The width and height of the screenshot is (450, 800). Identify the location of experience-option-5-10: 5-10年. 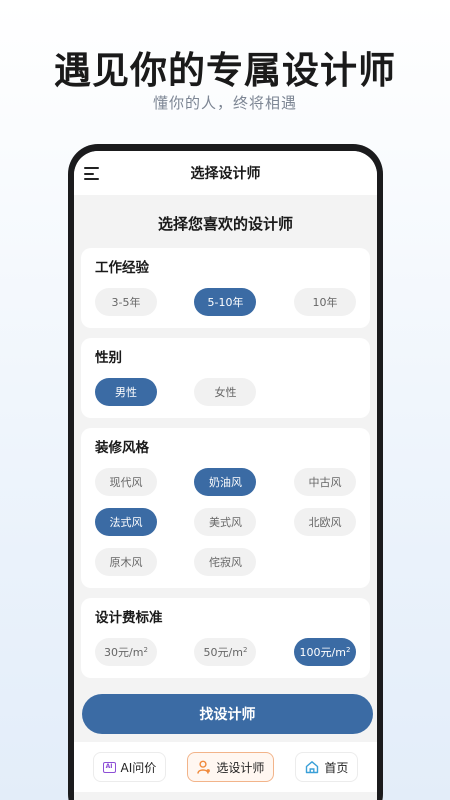
(225, 302).